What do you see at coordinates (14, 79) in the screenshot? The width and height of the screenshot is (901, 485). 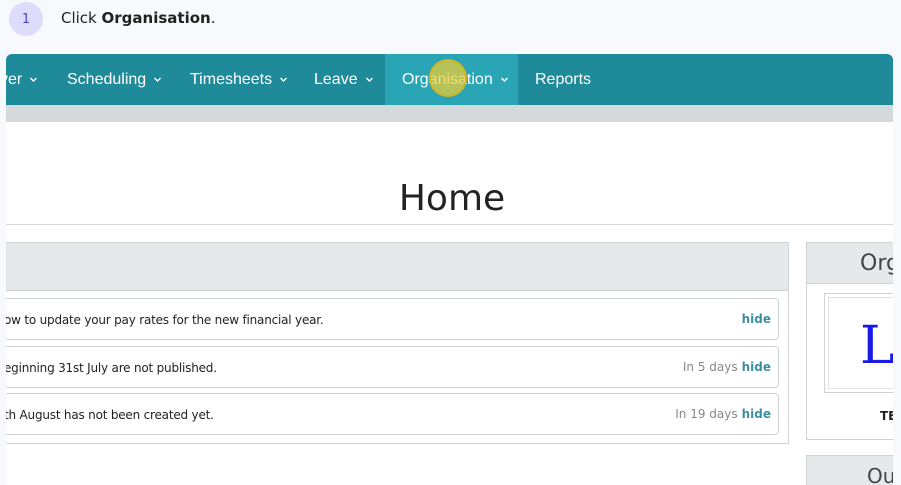 I see `nav-label: ver` at bounding box center [14, 79].